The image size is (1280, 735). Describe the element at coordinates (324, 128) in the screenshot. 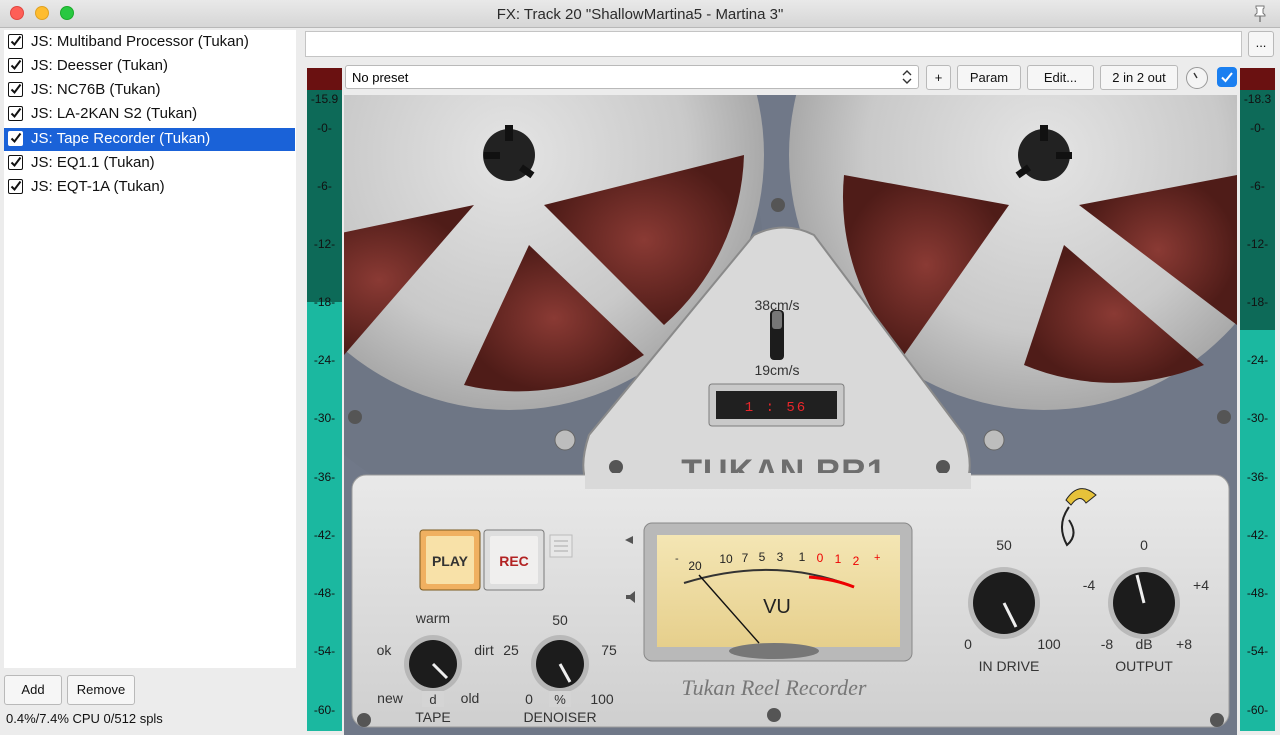

I see `meter-tick: -0-` at that location.